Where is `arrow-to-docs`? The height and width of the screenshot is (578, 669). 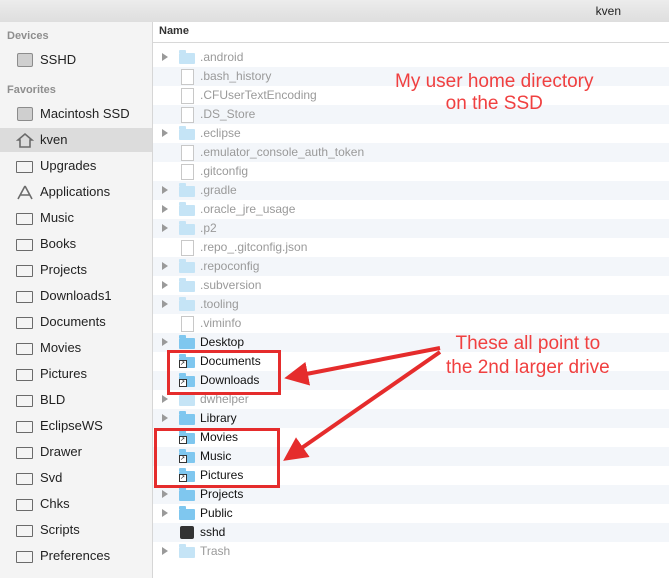
arrow-to-docs is located at coordinates (362, 366).